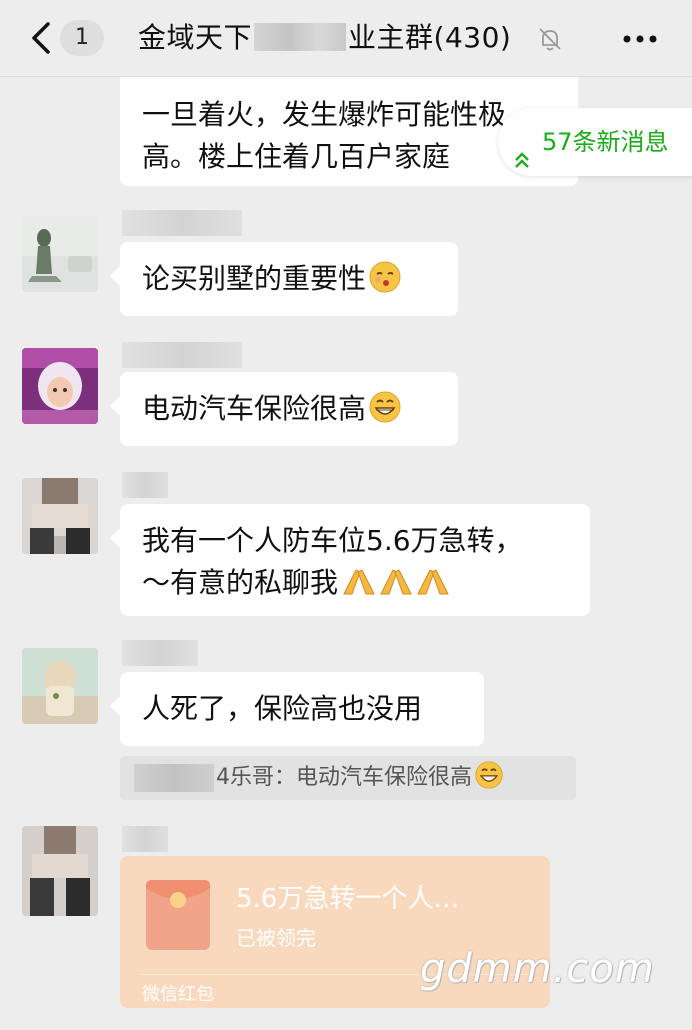 The width and height of the screenshot is (692, 1030). I want to click on quoted-text: 4乐哥：电动汽车保险很高, so click(344, 777).